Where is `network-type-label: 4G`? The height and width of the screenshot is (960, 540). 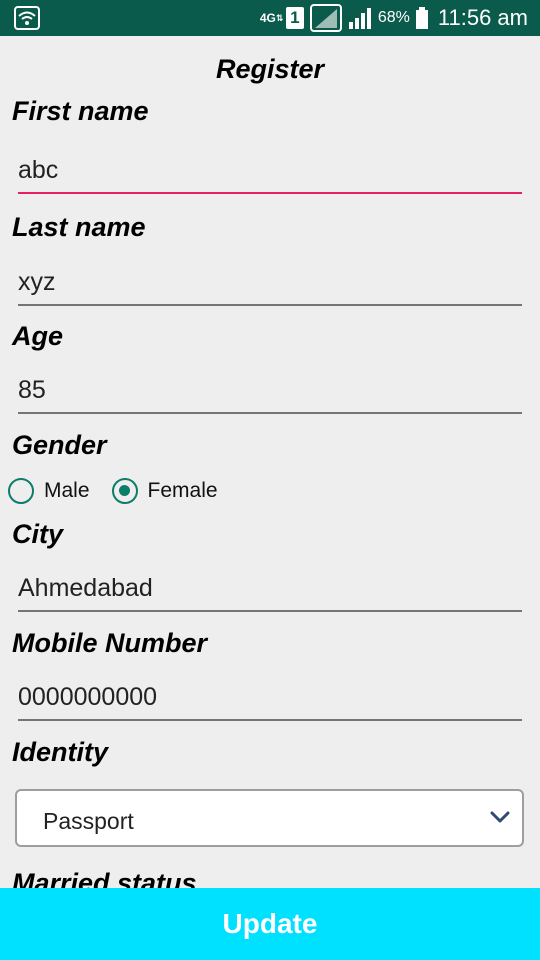
network-type-label: 4G is located at coordinates (267, 18).